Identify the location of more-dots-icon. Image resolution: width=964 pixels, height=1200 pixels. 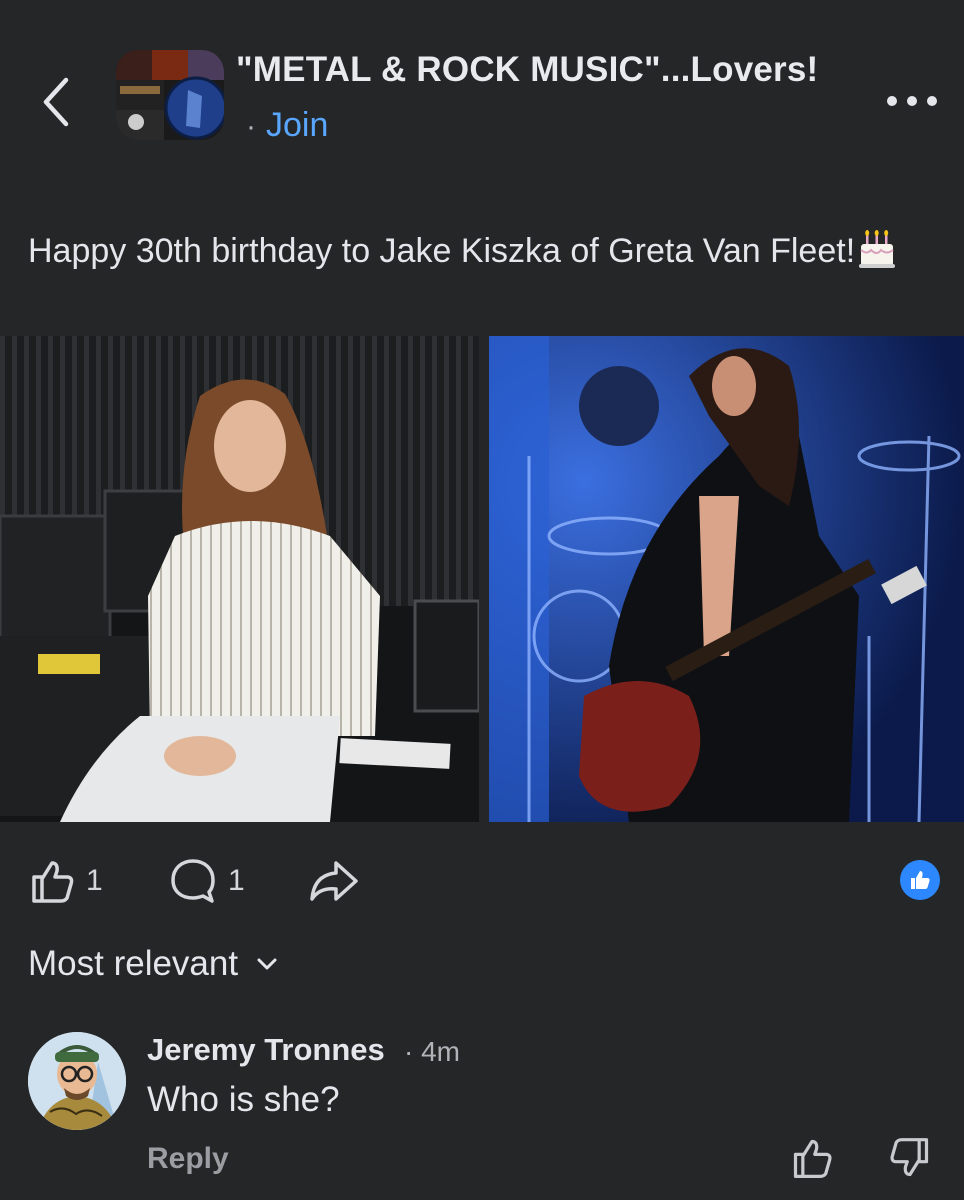
(912, 101).